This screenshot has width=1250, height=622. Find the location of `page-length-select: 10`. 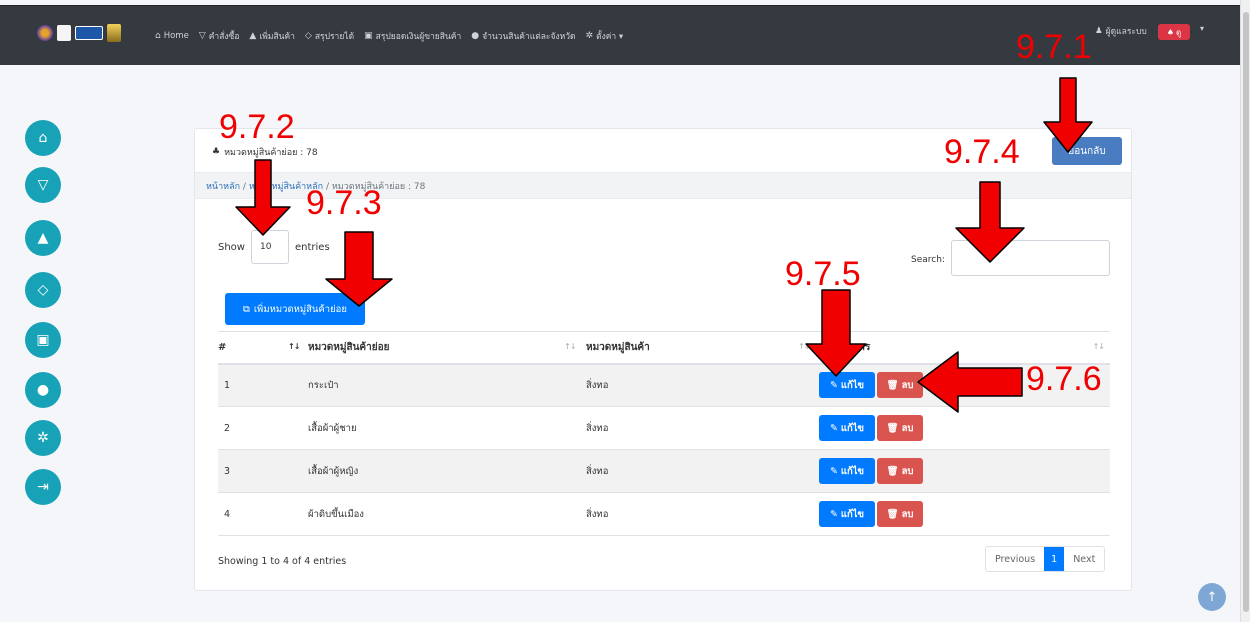

page-length-select: 10 is located at coordinates (269, 247).